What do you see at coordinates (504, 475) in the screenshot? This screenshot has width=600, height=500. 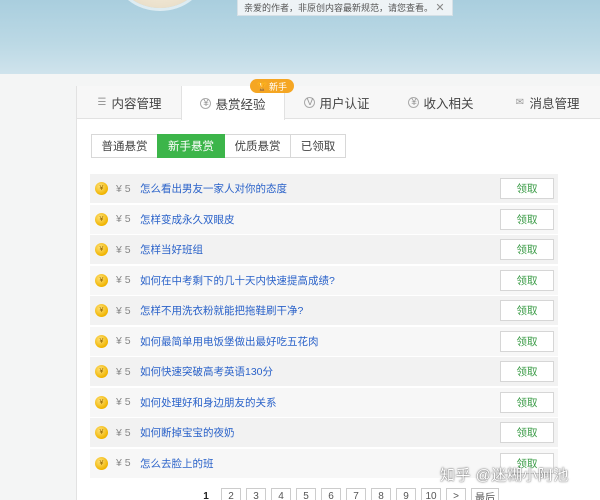 I see `watermark: 知乎 @迷糊小阿池` at bounding box center [504, 475].